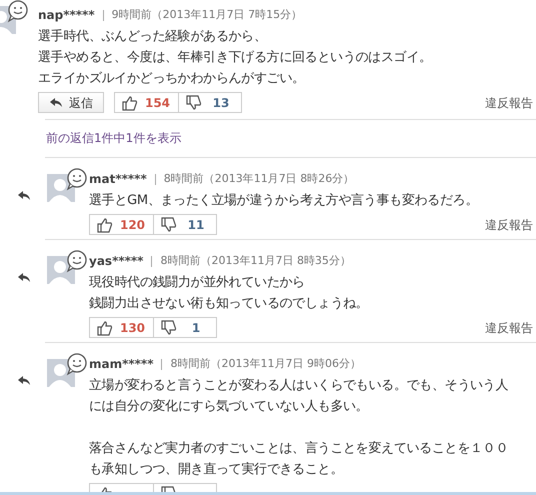  I want to click on comment-text: 現役時代の銭闘力が並外れていたから 銭闘力出させない術も知っているのでしょうね。, so click(229, 293).